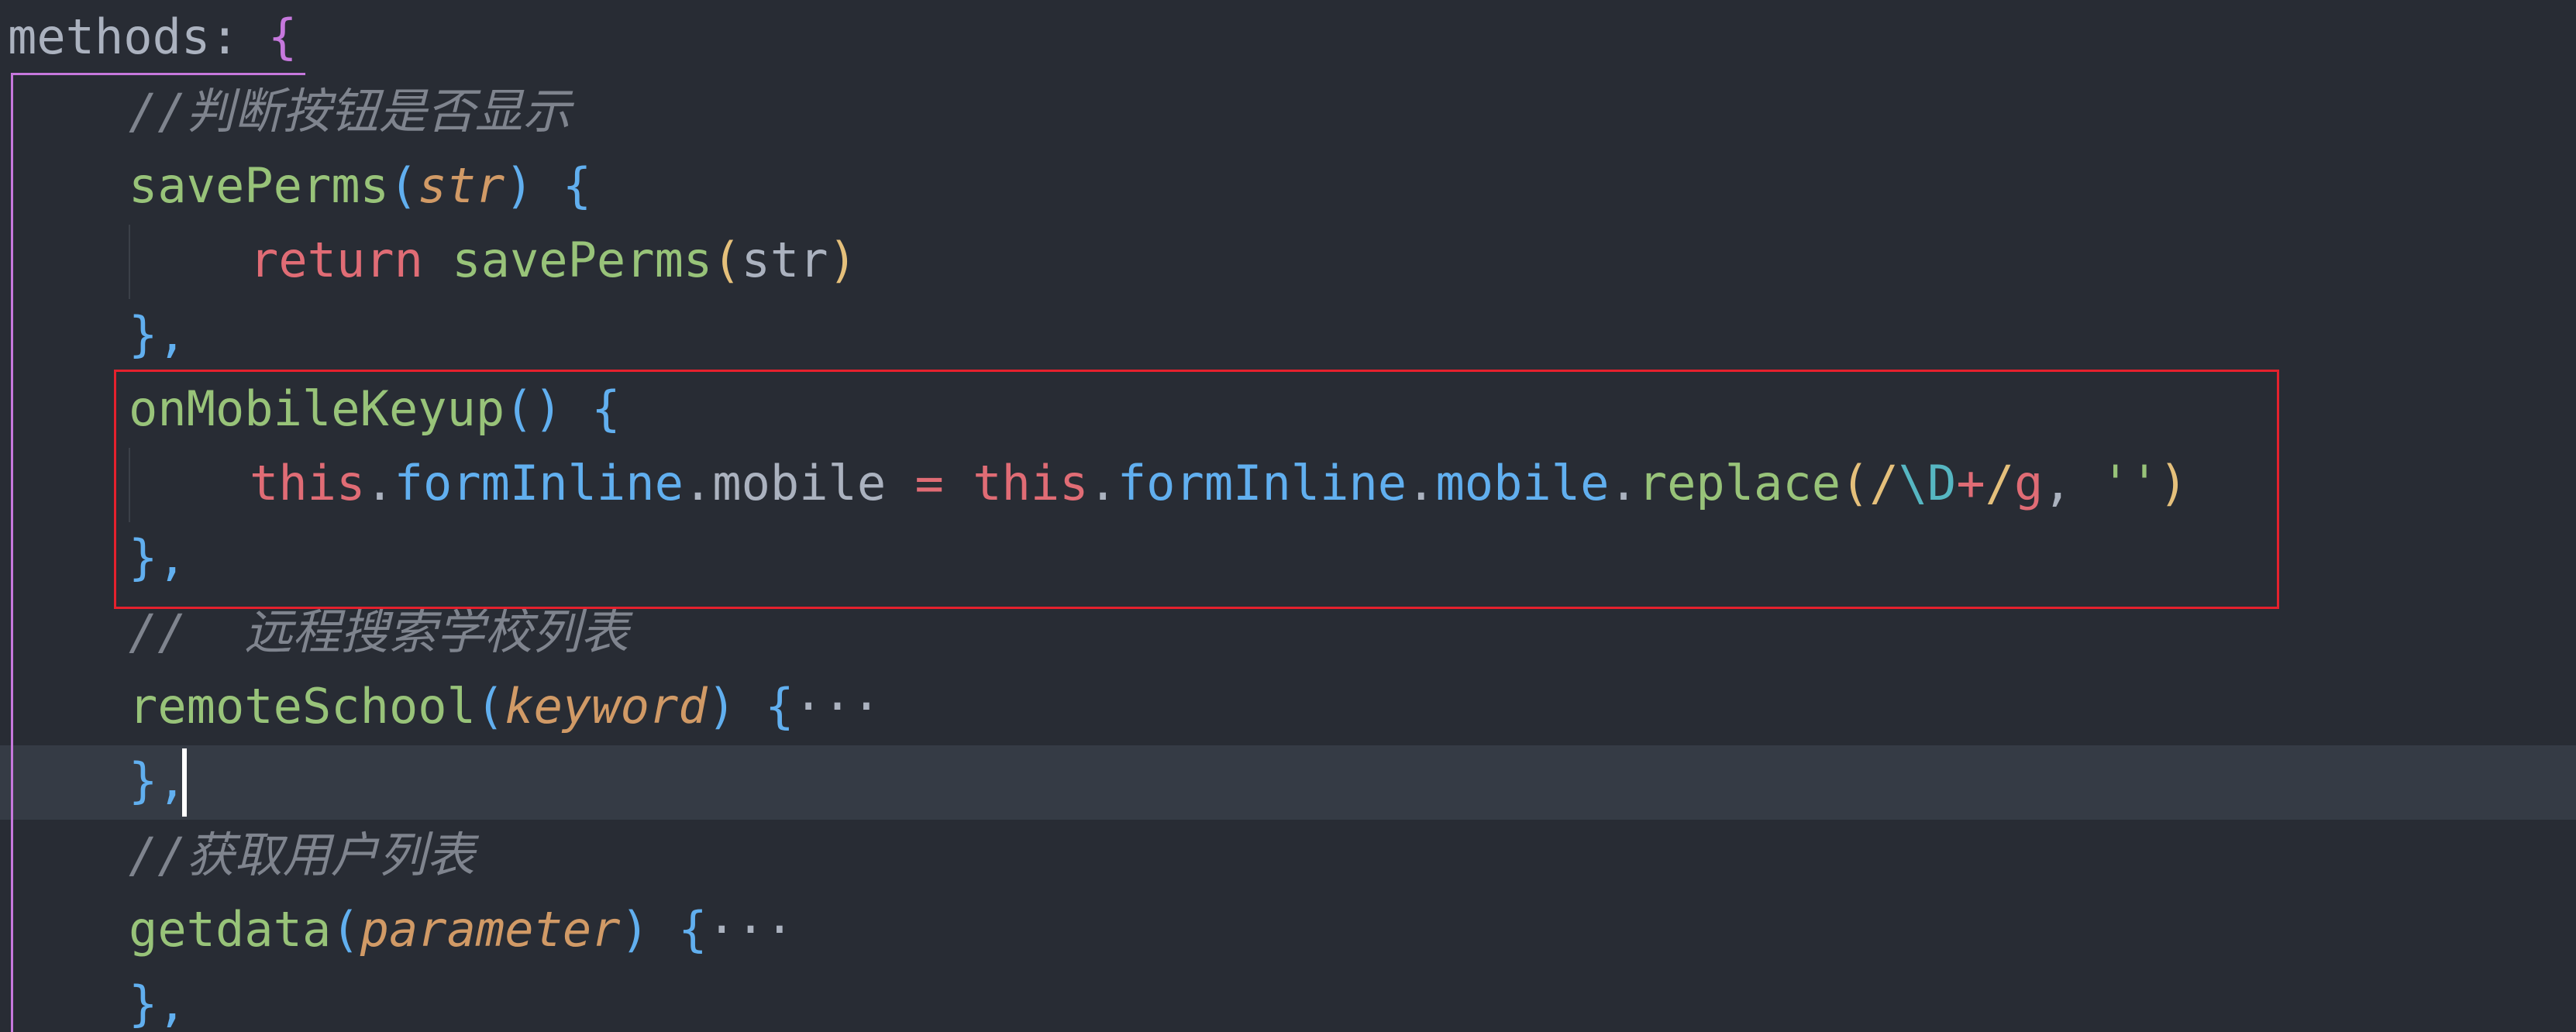  I want to click on token-return: return, so click(336, 260).